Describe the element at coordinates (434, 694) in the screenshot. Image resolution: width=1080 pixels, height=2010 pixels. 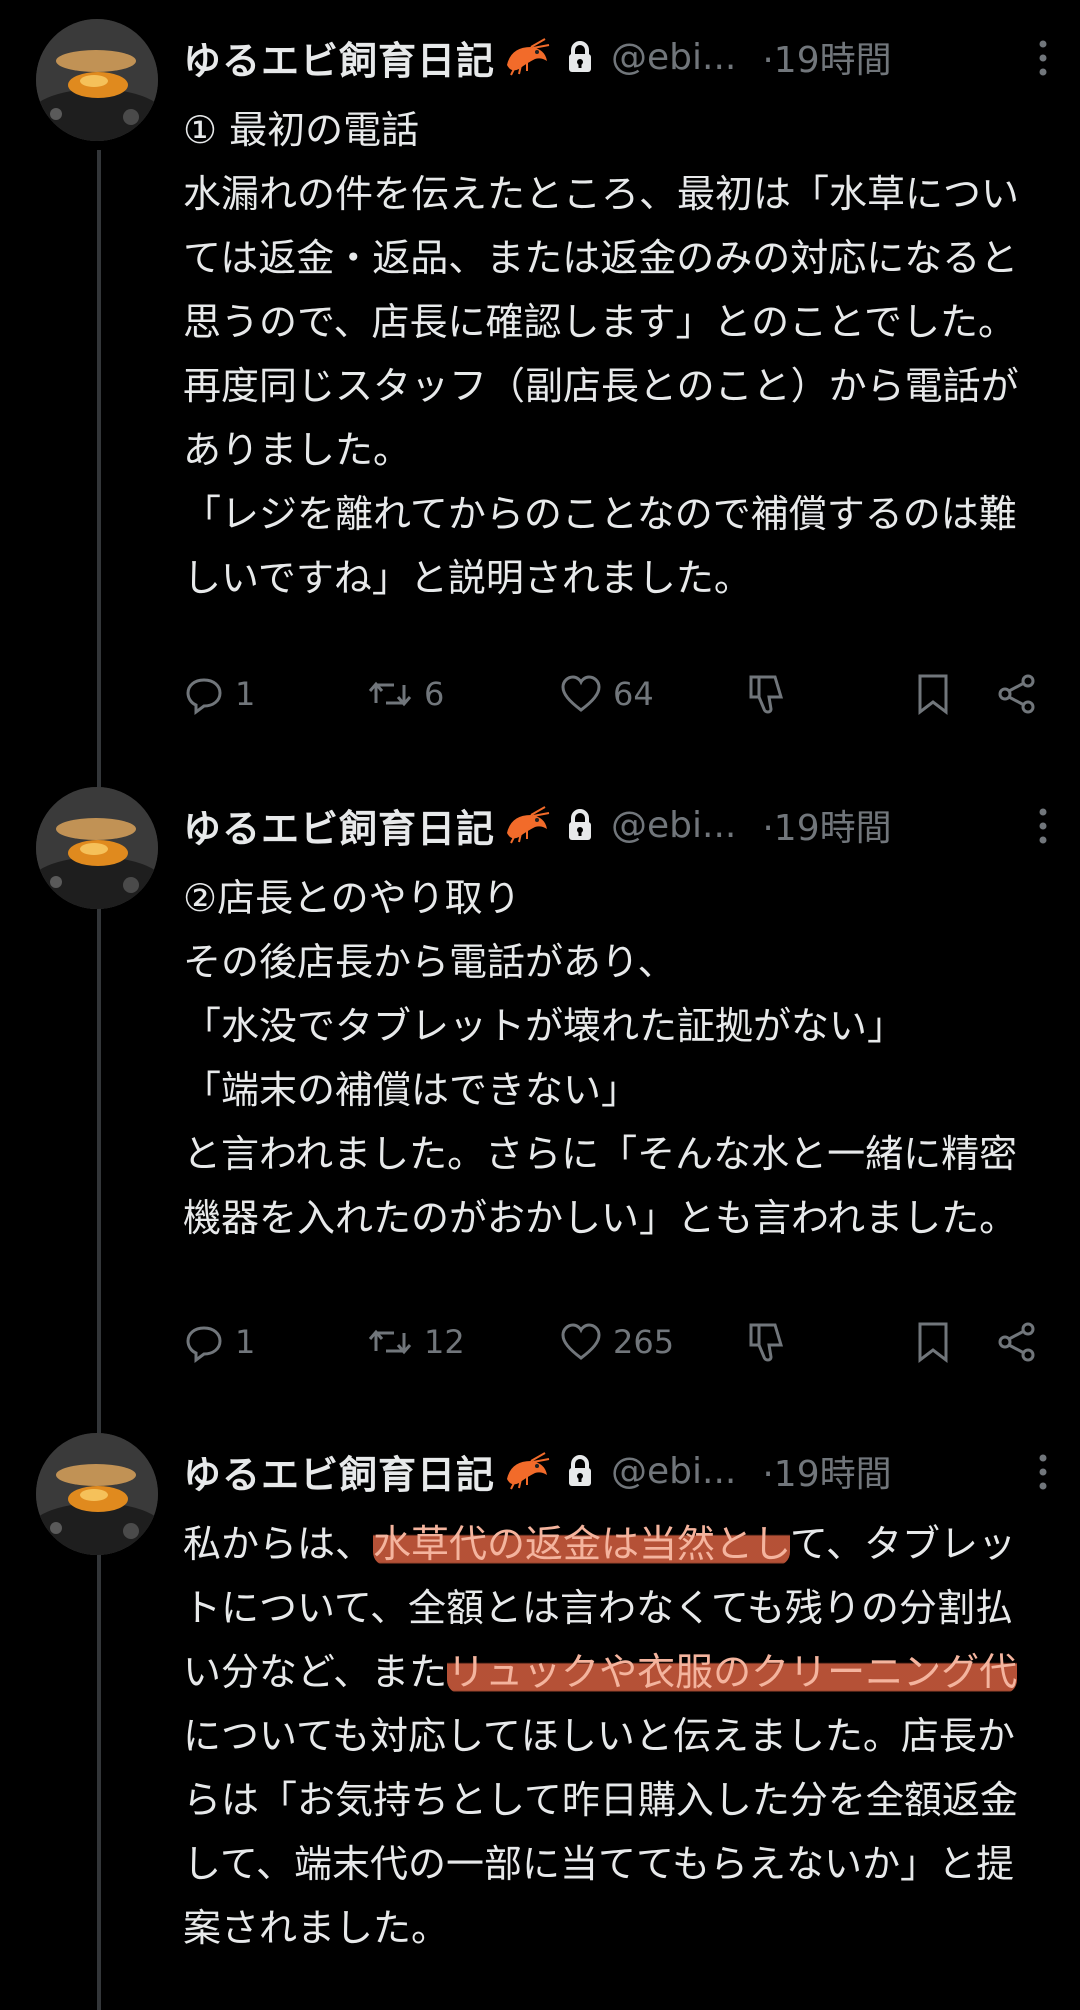
I see `repost-count: 6` at that location.